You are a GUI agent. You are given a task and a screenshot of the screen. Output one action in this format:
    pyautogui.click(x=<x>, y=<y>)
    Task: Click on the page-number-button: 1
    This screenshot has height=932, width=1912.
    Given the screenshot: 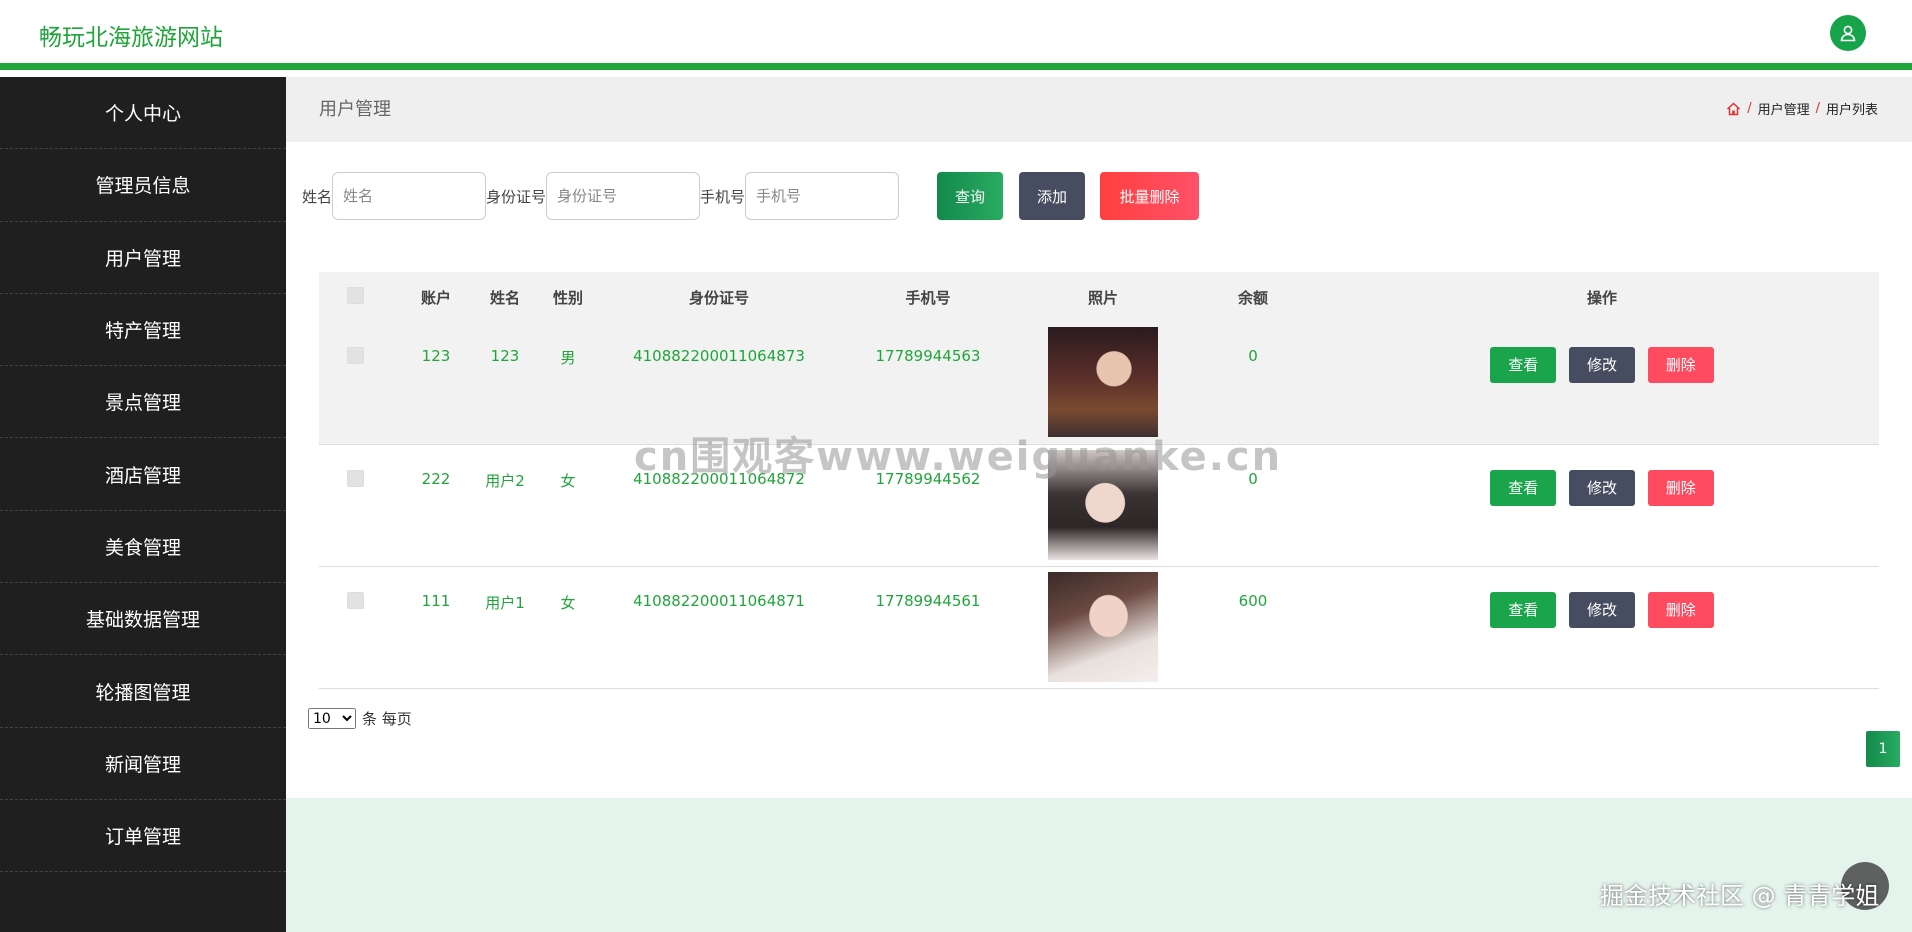 What is the action you would take?
    pyautogui.click(x=1883, y=749)
    